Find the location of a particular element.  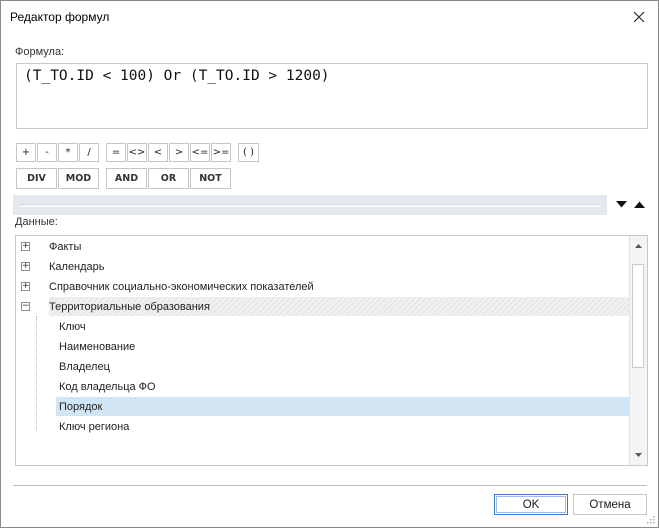

scroll-thumb is located at coordinates (638, 316).